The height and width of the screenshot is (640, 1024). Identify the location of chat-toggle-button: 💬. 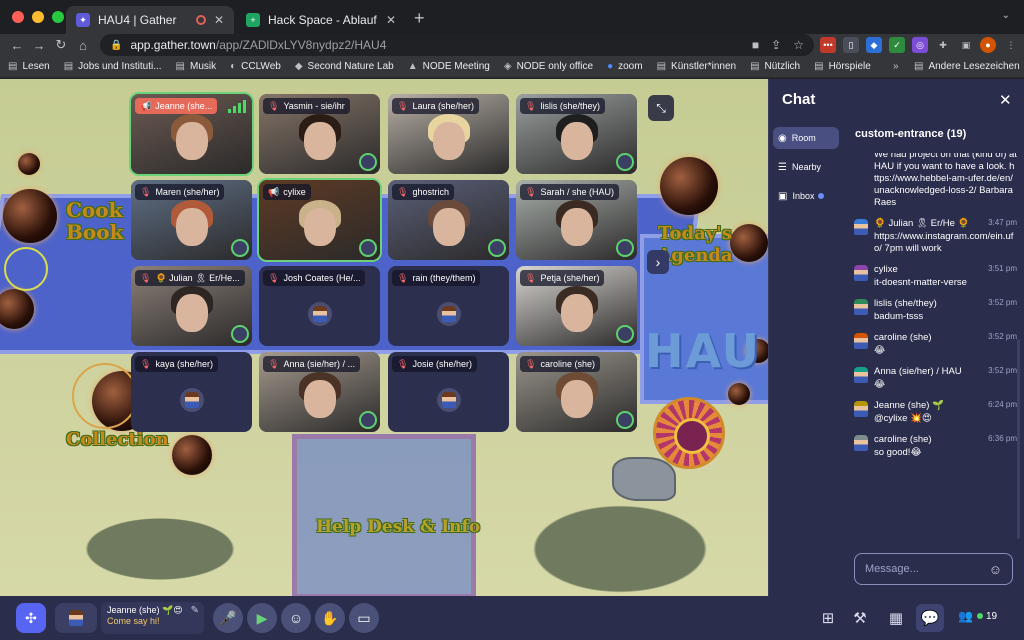
(930, 618).